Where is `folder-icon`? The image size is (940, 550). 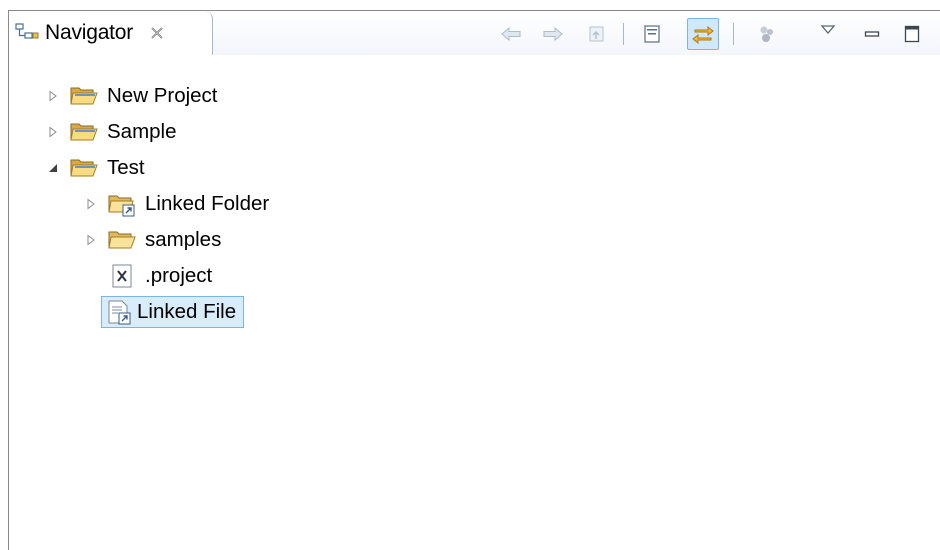
folder-icon is located at coordinates (122, 240).